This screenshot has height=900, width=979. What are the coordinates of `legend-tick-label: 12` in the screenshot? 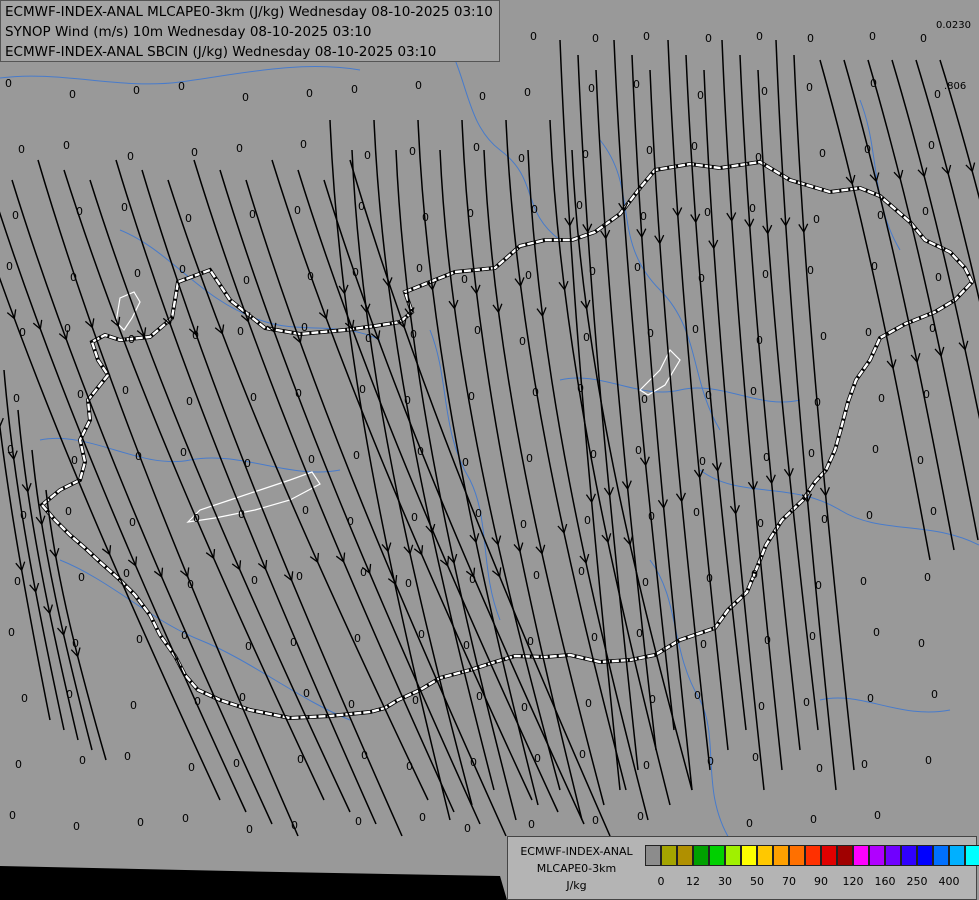 It's located at (693, 881).